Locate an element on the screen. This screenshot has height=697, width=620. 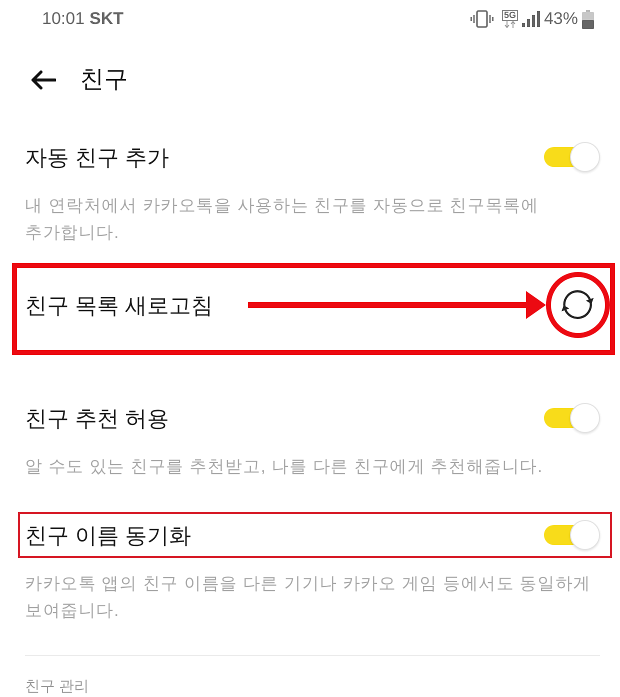
back-arrow-icon is located at coordinates (43, 80).